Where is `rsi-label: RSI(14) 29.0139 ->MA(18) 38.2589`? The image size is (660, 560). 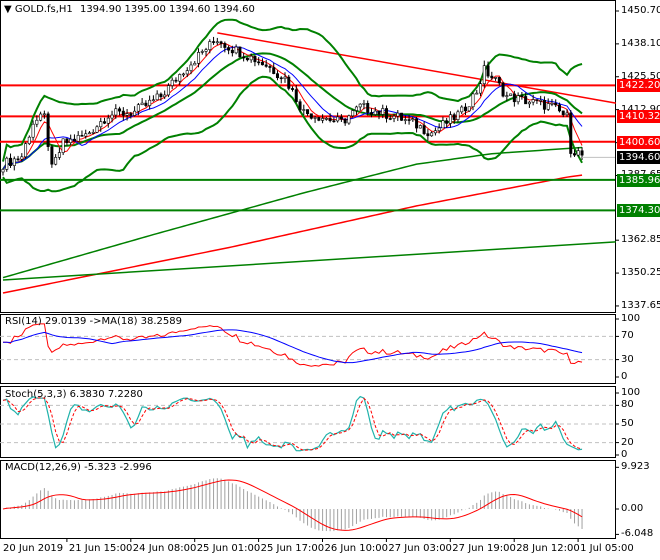
rsi-label: RSI(14) 29.0139 ->MA(18) 38.2589 is located at coordinates (93, 321).